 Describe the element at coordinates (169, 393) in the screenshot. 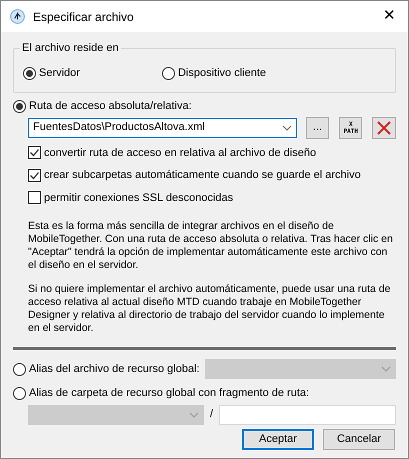

I see `radio-label: Alias de carpeta de recurso global con fragmento de ruta:` at that location.